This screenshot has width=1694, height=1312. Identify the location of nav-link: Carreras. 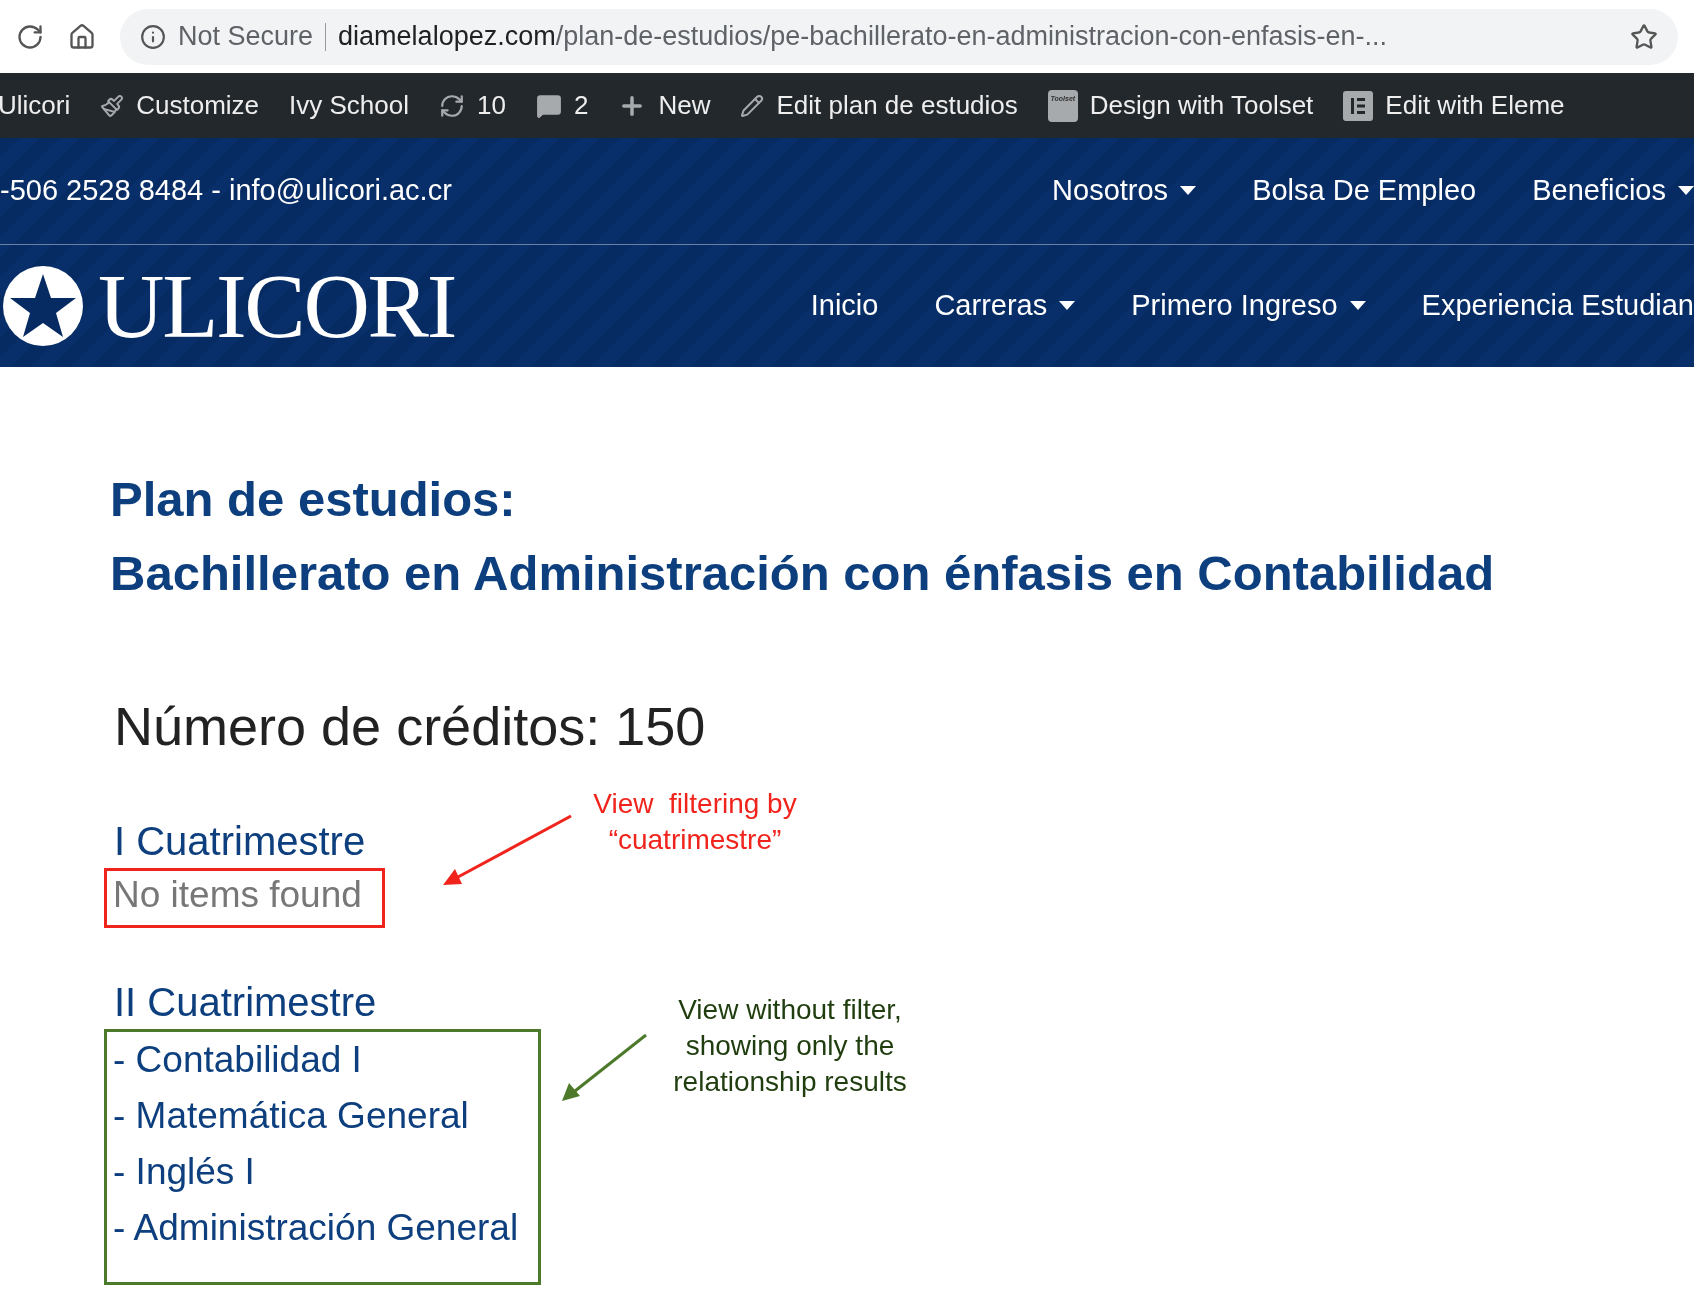
(1005, 306).